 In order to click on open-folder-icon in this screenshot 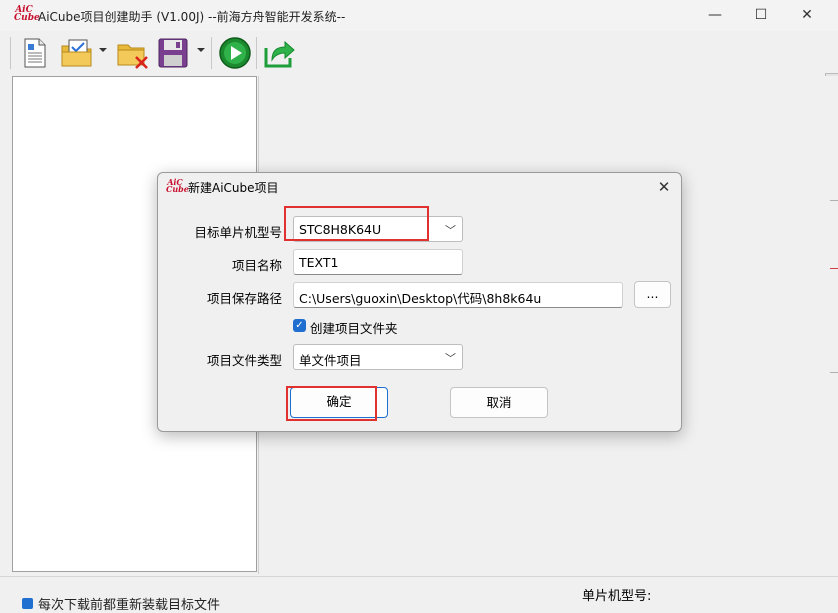, I will do `click(76, 53)`.